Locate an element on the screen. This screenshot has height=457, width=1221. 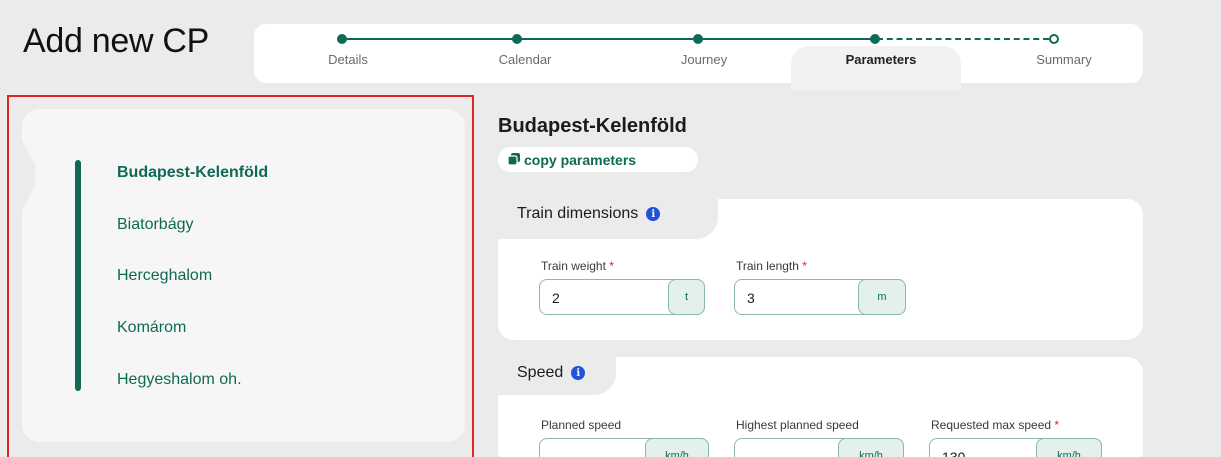
requested-max-speed-label: Requested max speed * is located at coordinates (995, 425).